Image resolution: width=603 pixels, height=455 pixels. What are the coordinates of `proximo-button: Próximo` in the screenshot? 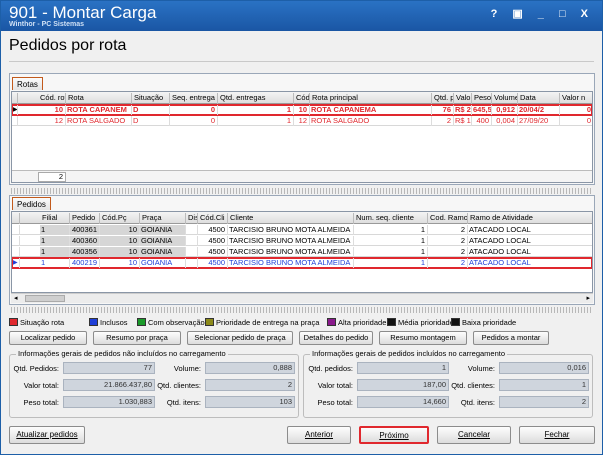 It's located at (394, 435).